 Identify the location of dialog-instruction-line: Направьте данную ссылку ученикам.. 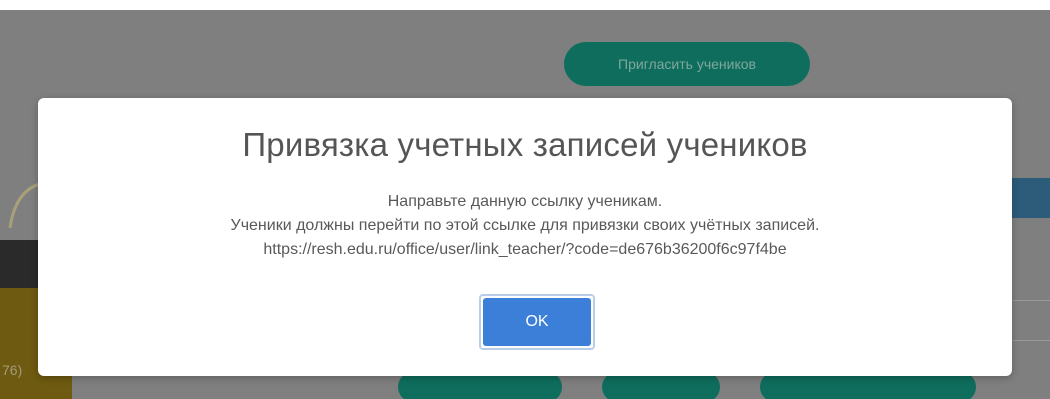
(525, 201).